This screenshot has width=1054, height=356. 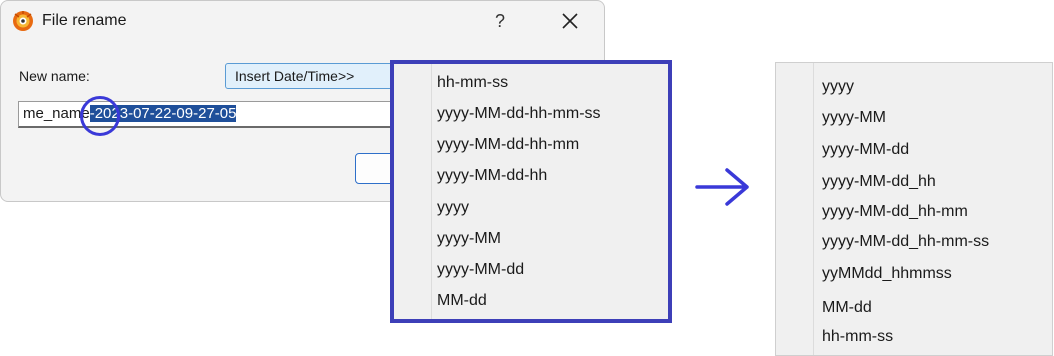 I want to click on menu-item: yyyy-MM-dd_hh, so click(x=879, y=182).